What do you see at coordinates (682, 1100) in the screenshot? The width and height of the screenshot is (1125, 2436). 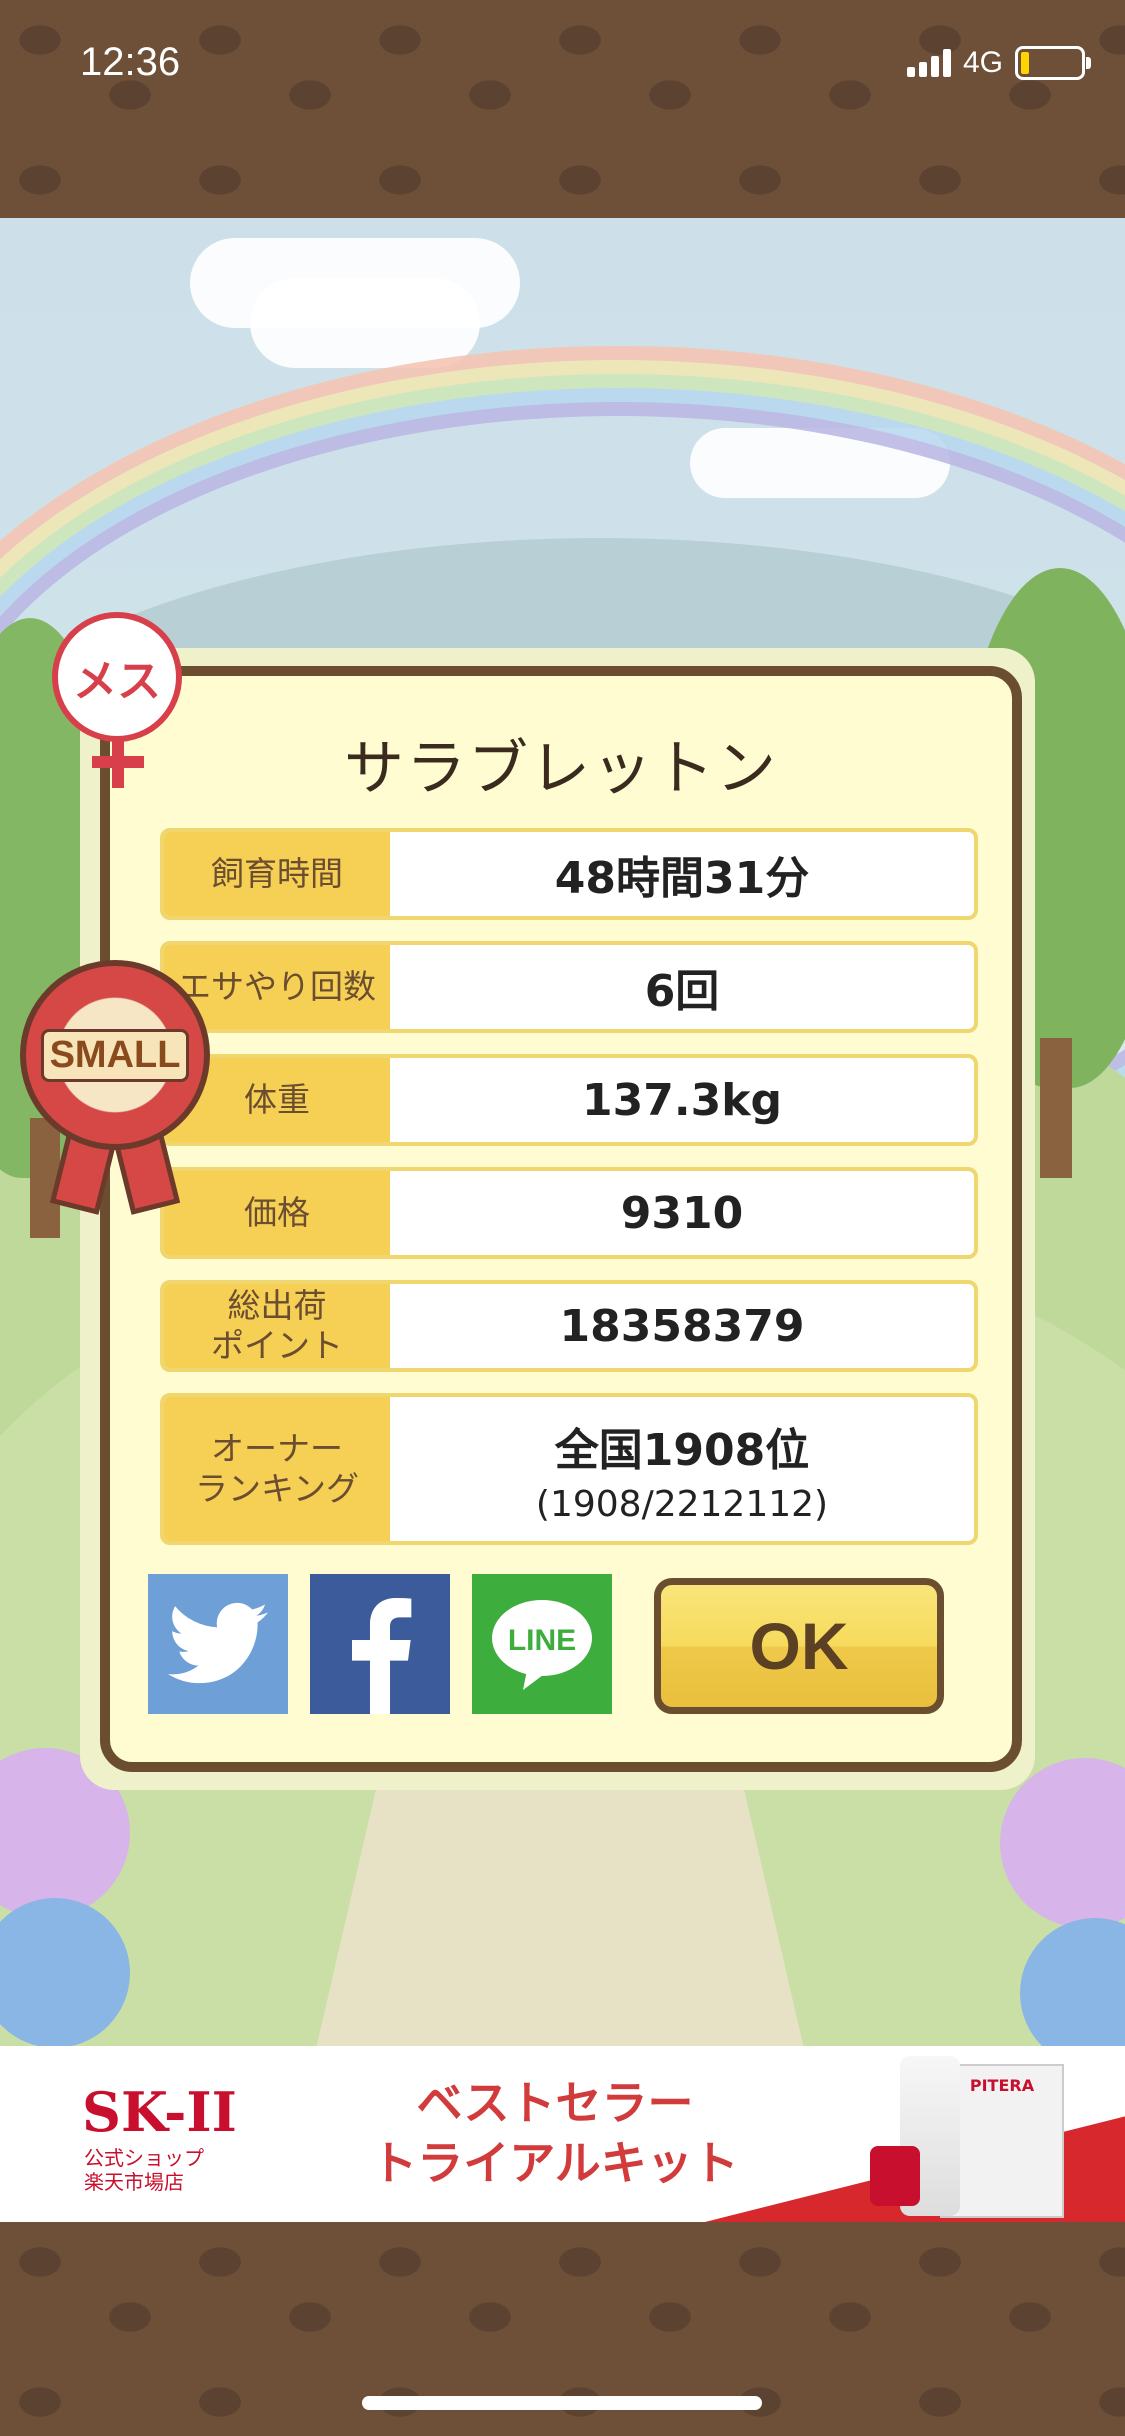 I see `stat-value: 137.3kg` at bounding box center [682, 1100].